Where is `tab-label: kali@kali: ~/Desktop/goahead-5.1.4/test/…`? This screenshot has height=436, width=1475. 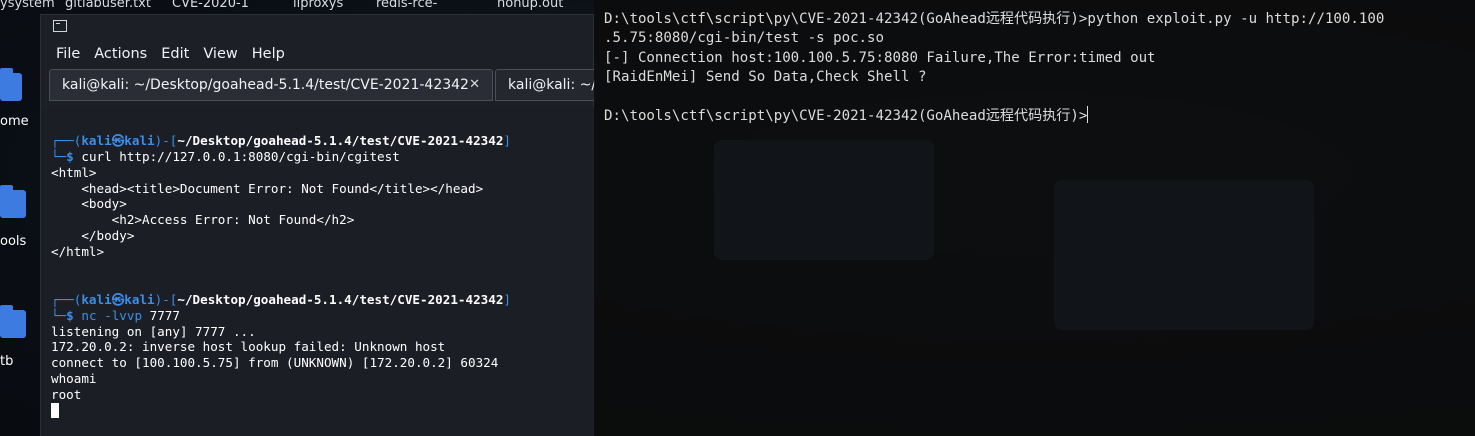
tab-label: kali@kali: ~/Desktop/goahead-5.1.4/test/… is located at coordinates (265, 85).